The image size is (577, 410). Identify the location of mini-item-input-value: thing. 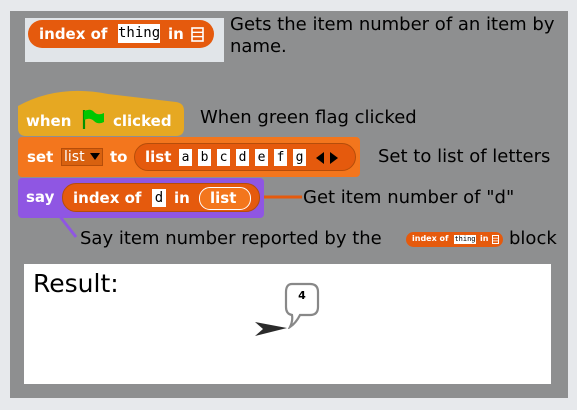
(465, 239).